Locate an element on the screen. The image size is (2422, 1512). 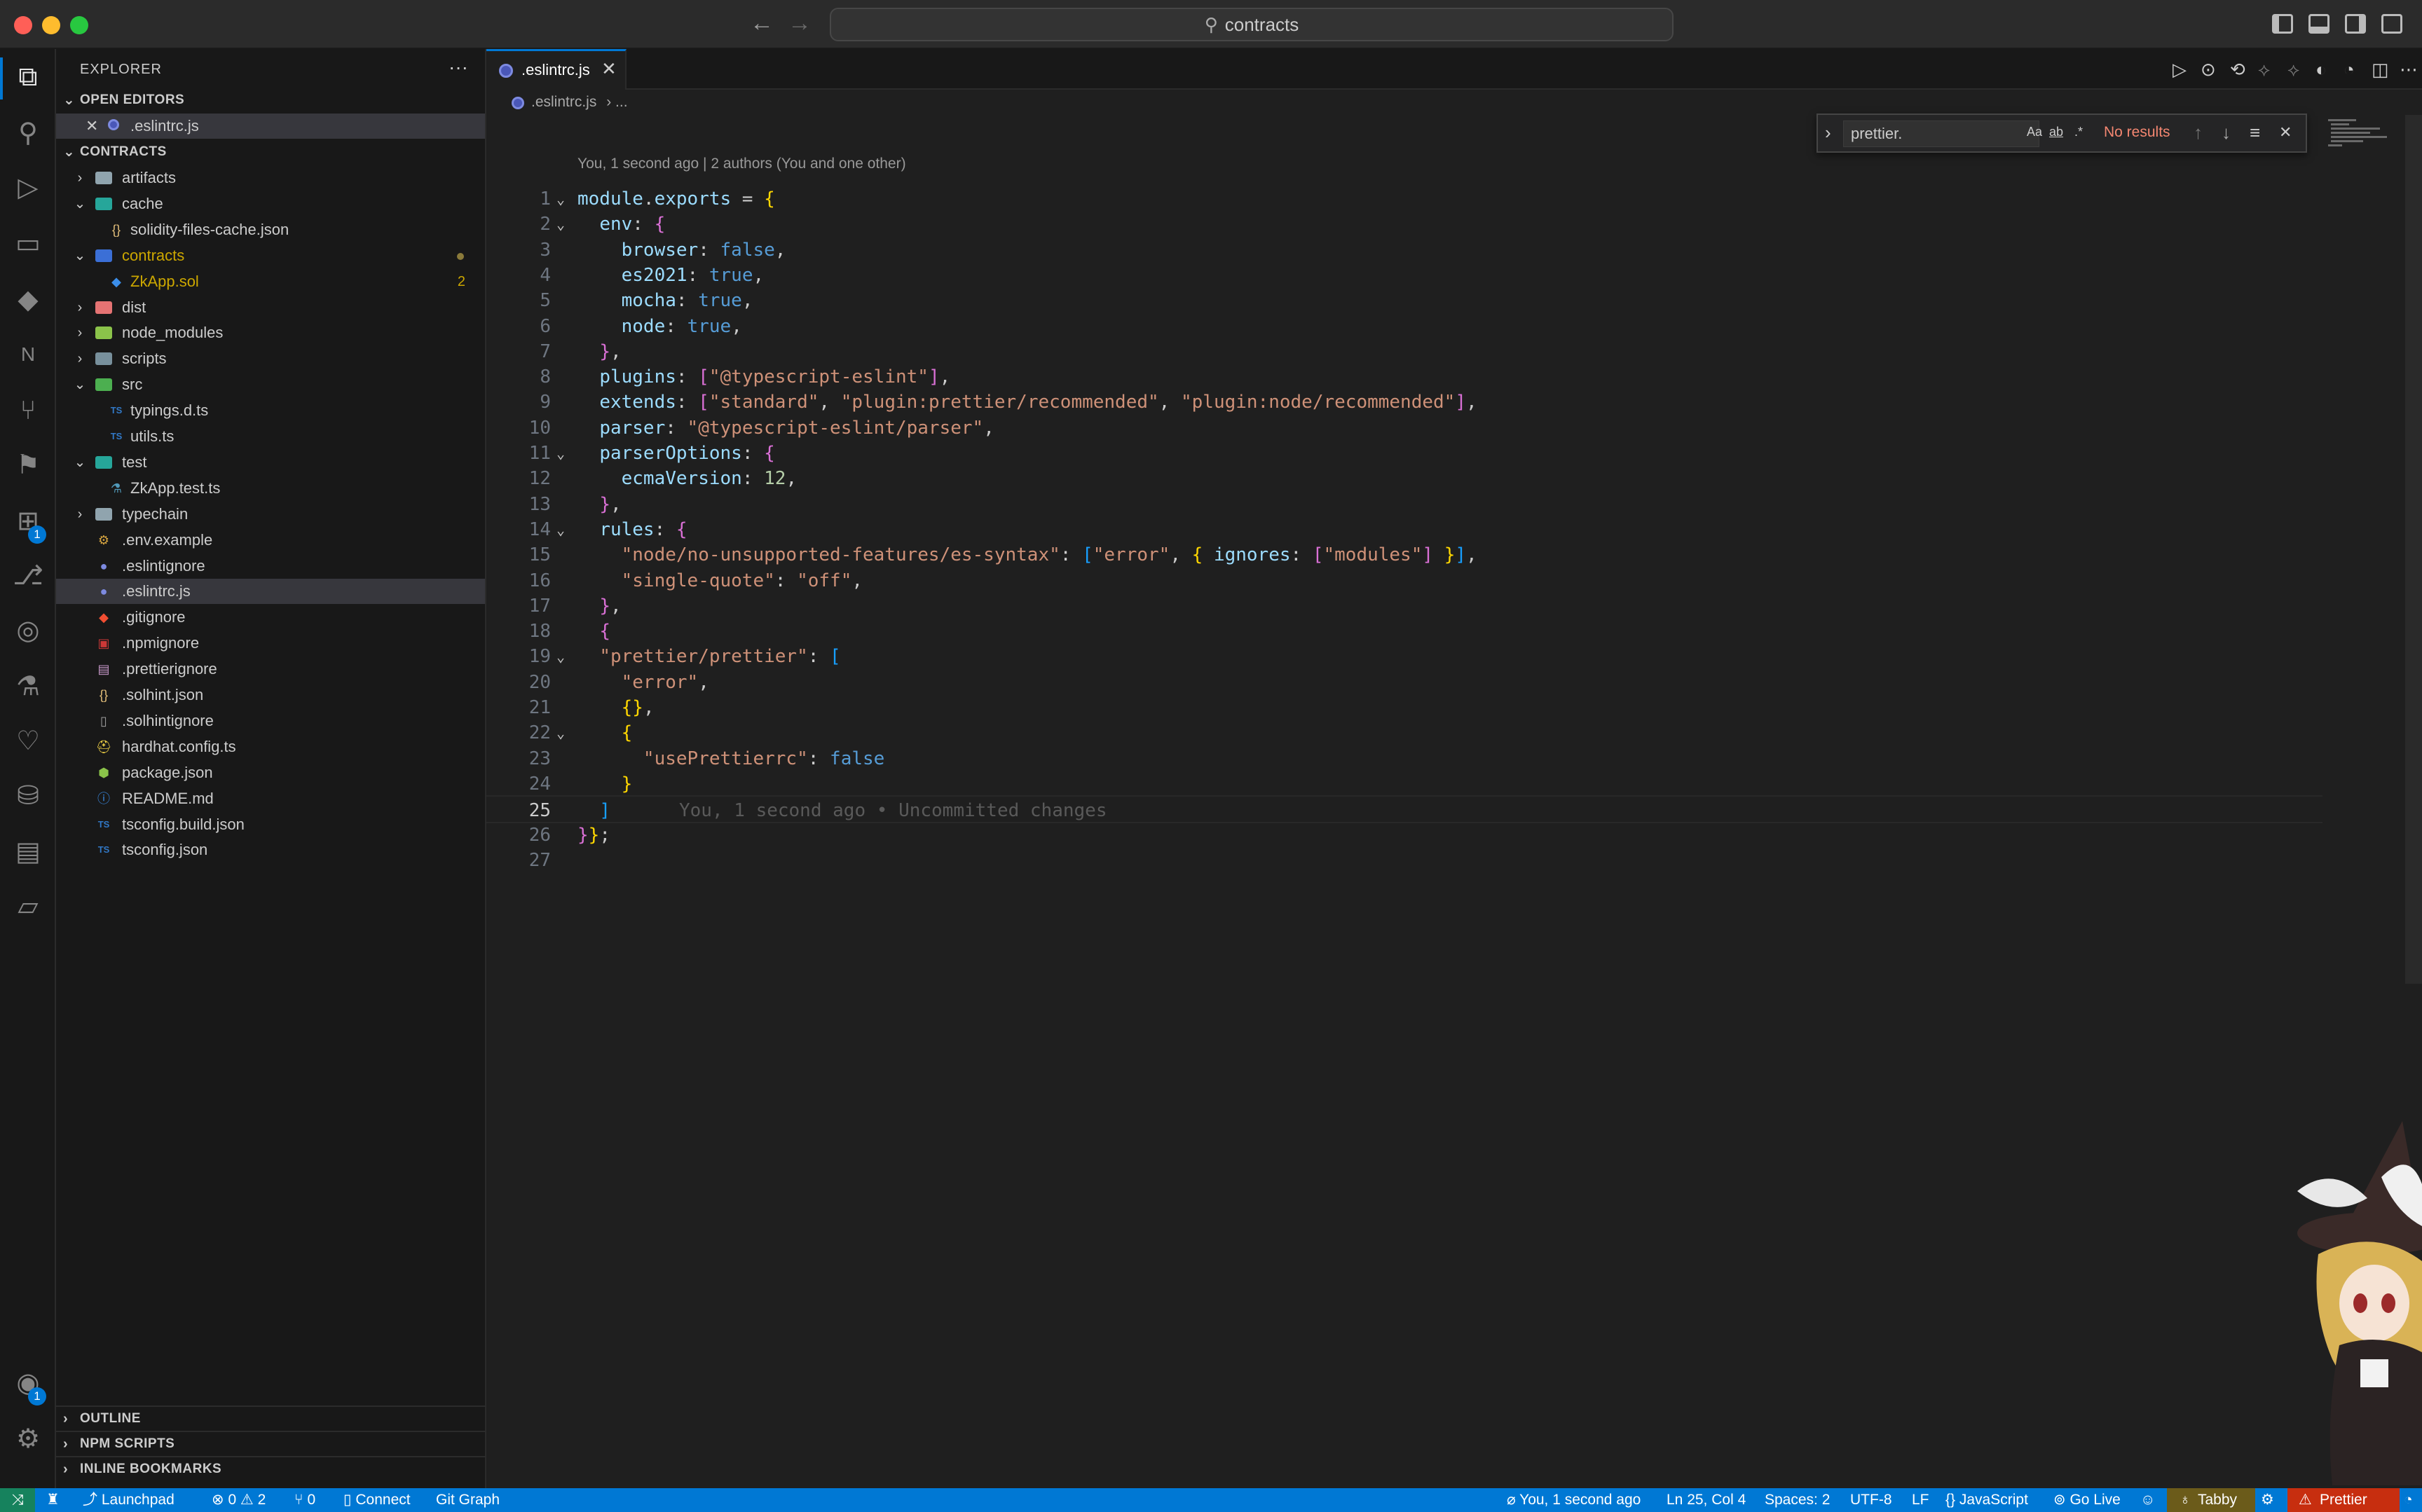
code-line: 1 ⌄ module.exports = { is located at coordinates (1404, 199).